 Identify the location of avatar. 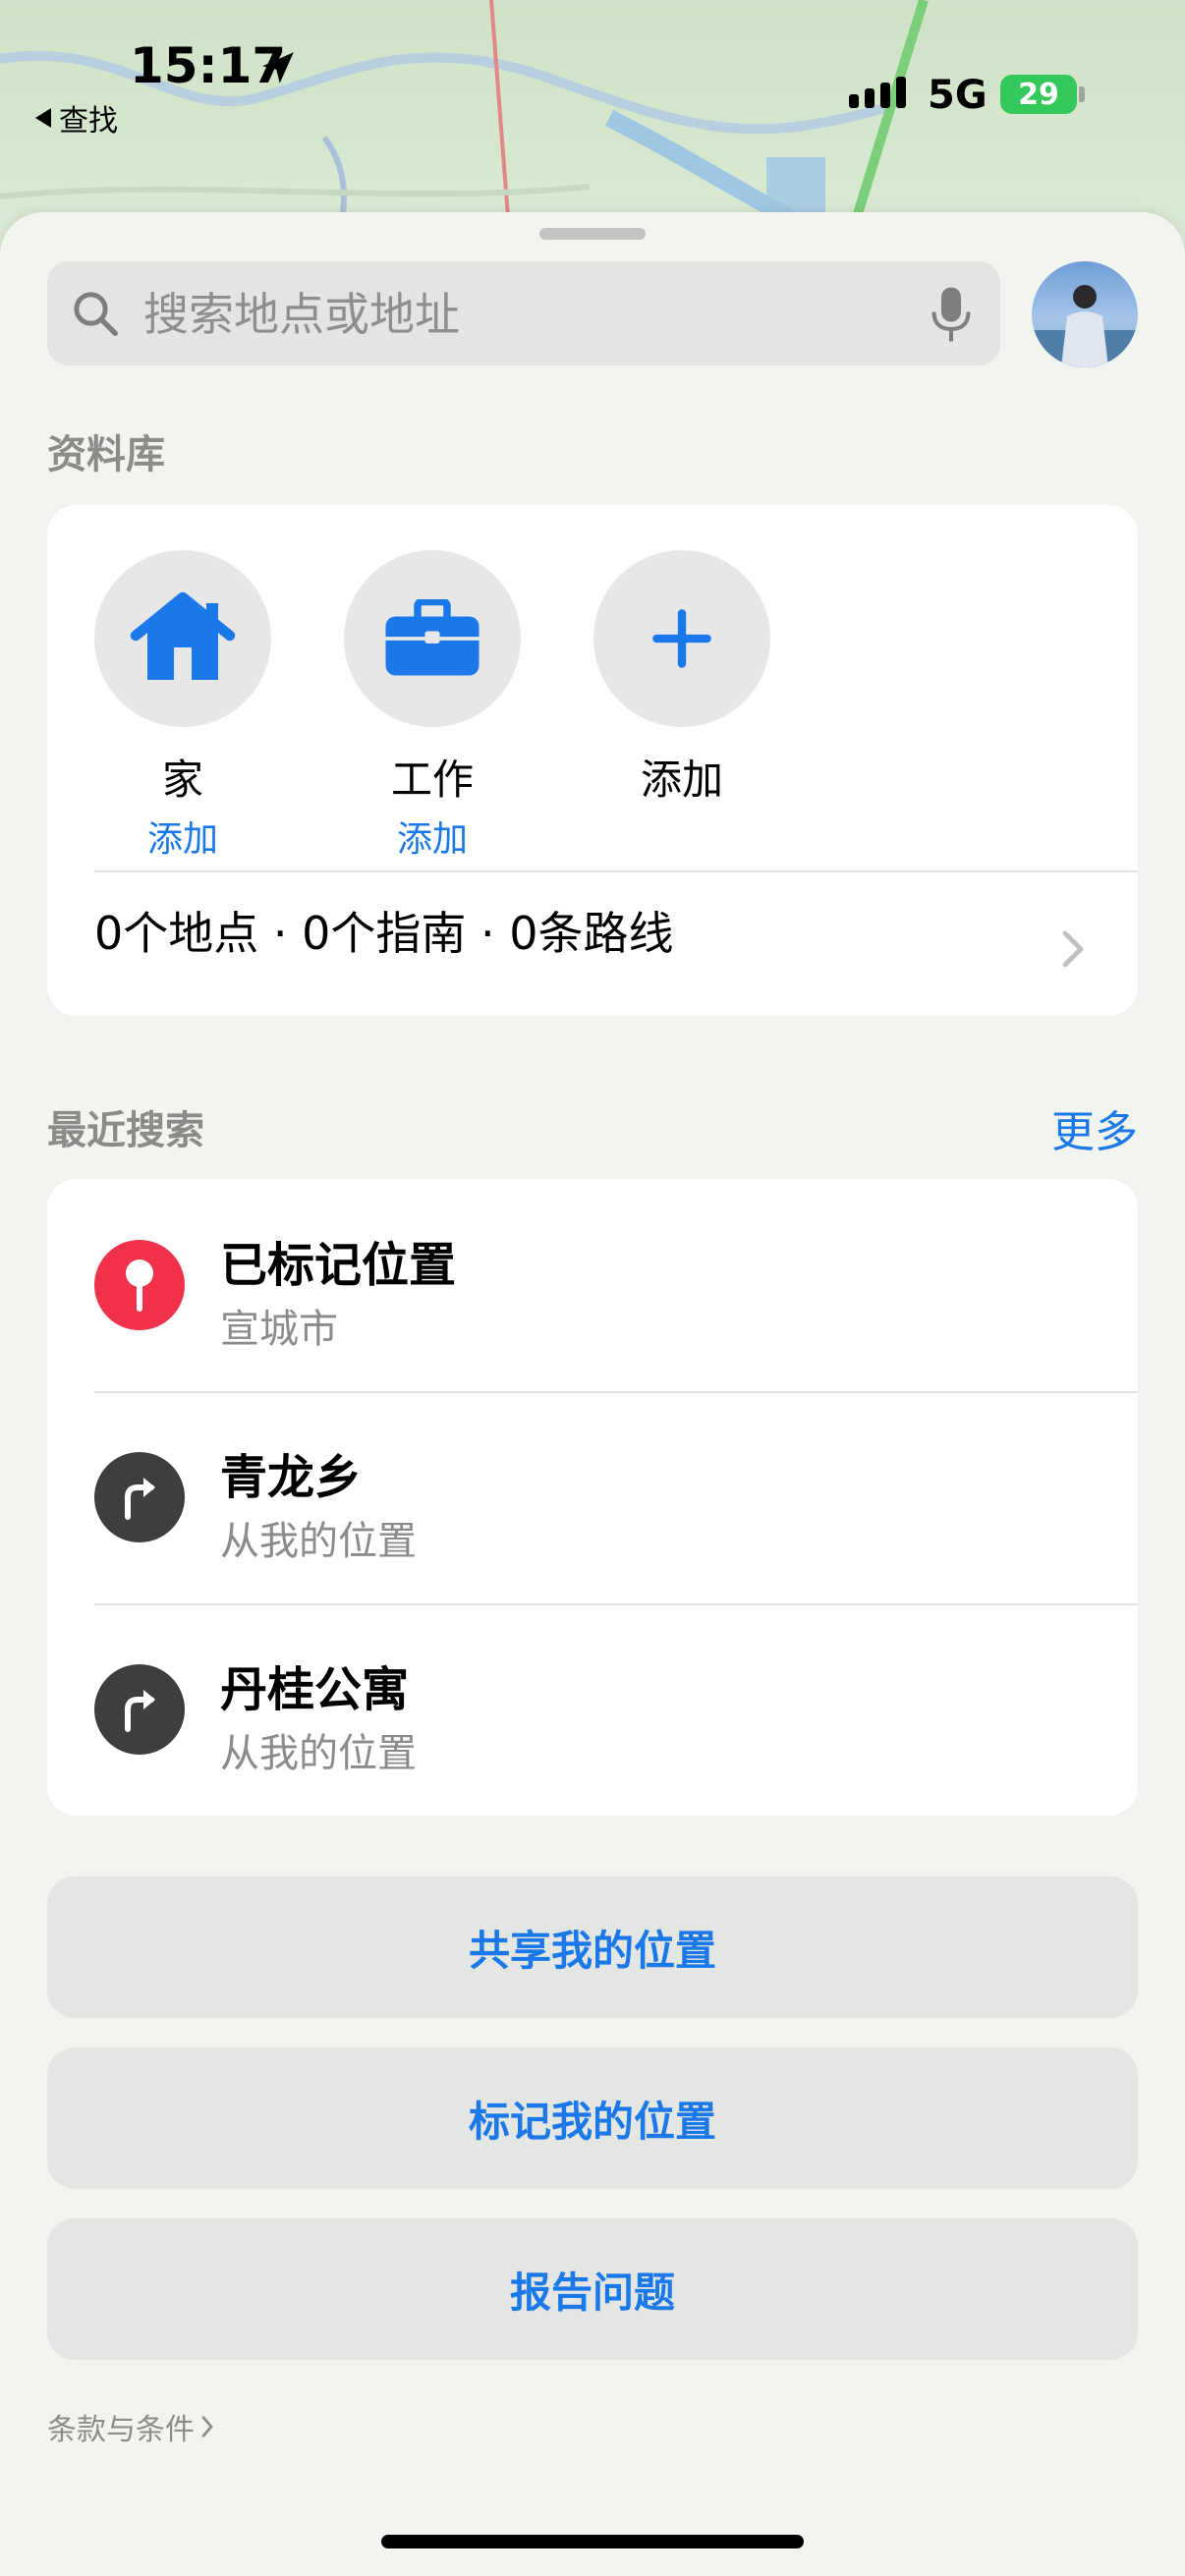
(1085, 314).